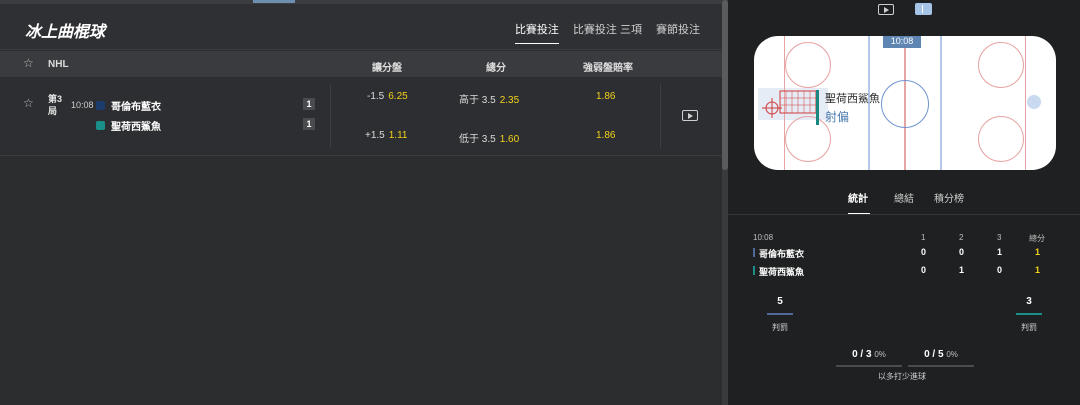 The width and height of the screenshot is (1080, 405). Describe the element at coordinates (923, 237) in the screenshot. I see `period-1-header: 1` at that location.